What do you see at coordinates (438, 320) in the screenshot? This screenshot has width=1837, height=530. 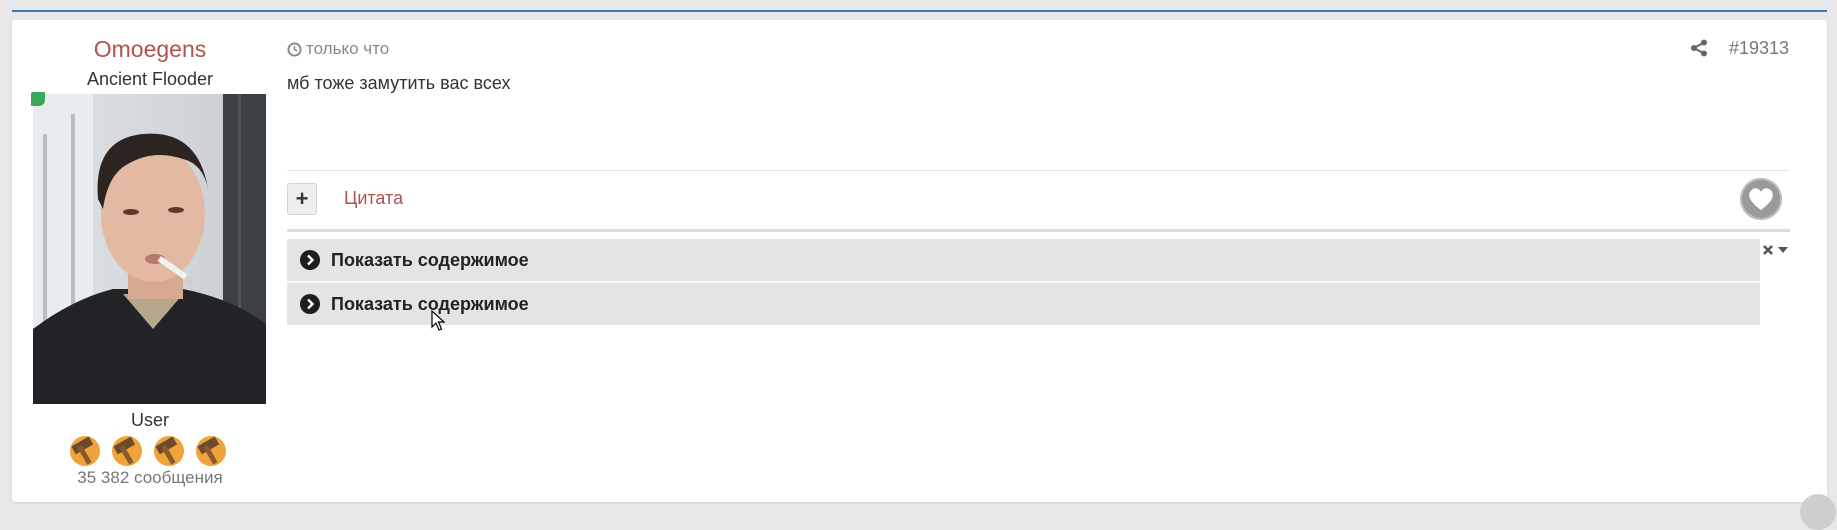 I see `mouse-cursor-icon` at bounding box center [438, 320].